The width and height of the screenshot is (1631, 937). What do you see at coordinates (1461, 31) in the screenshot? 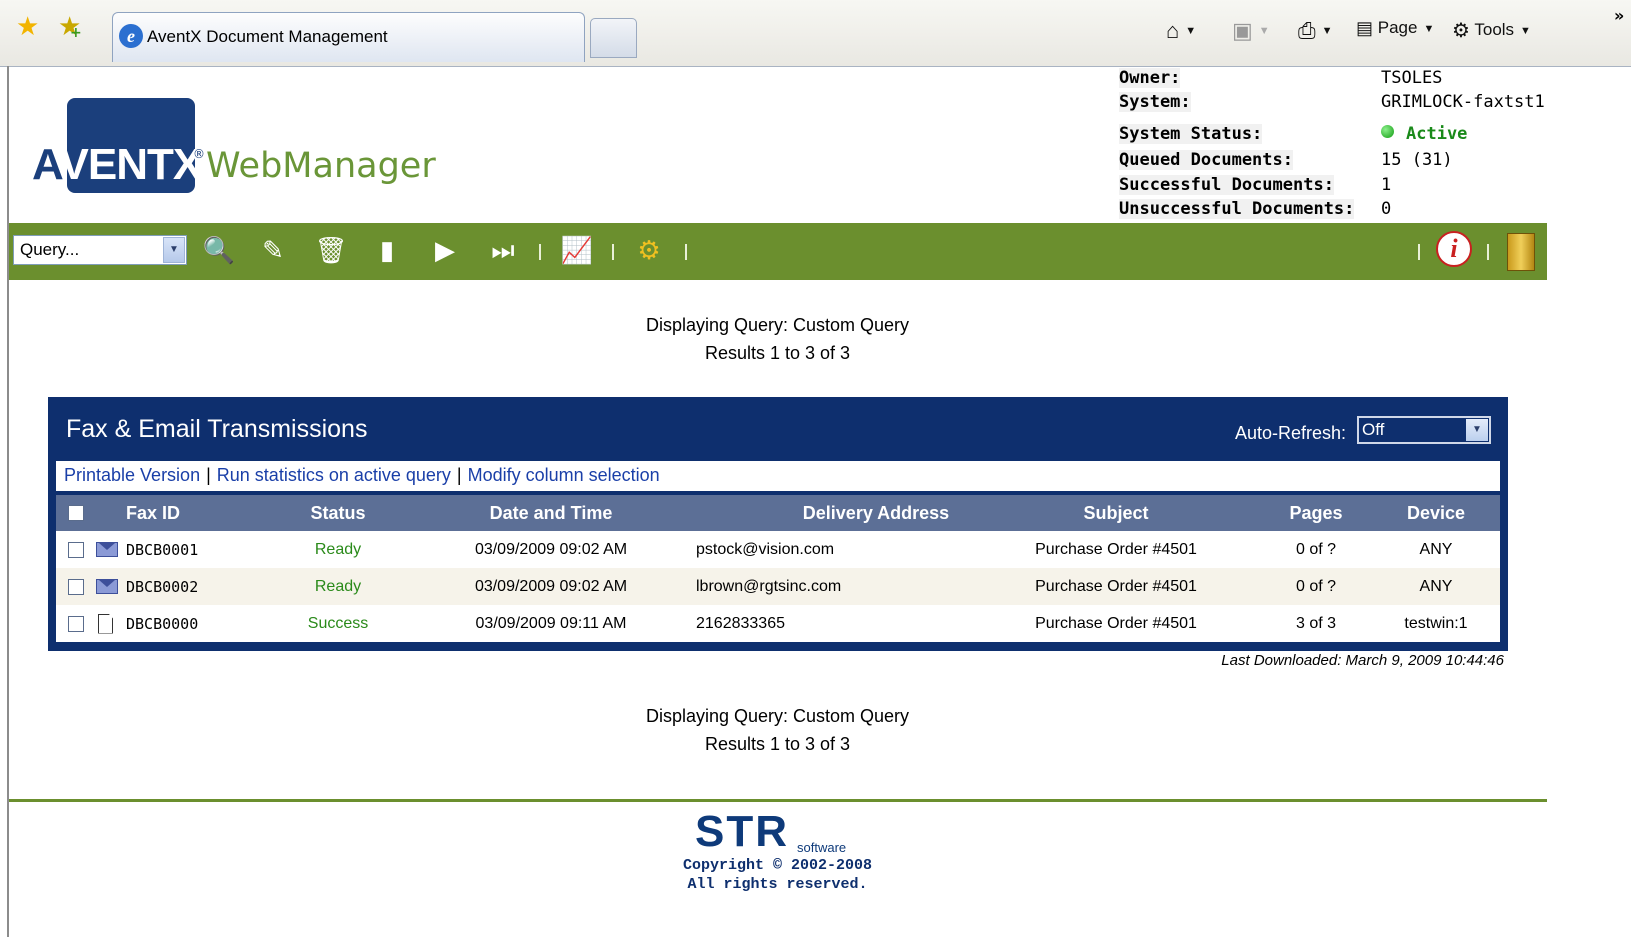
I see `gear-icon: ⚙` at bounding box center [1461, 31].